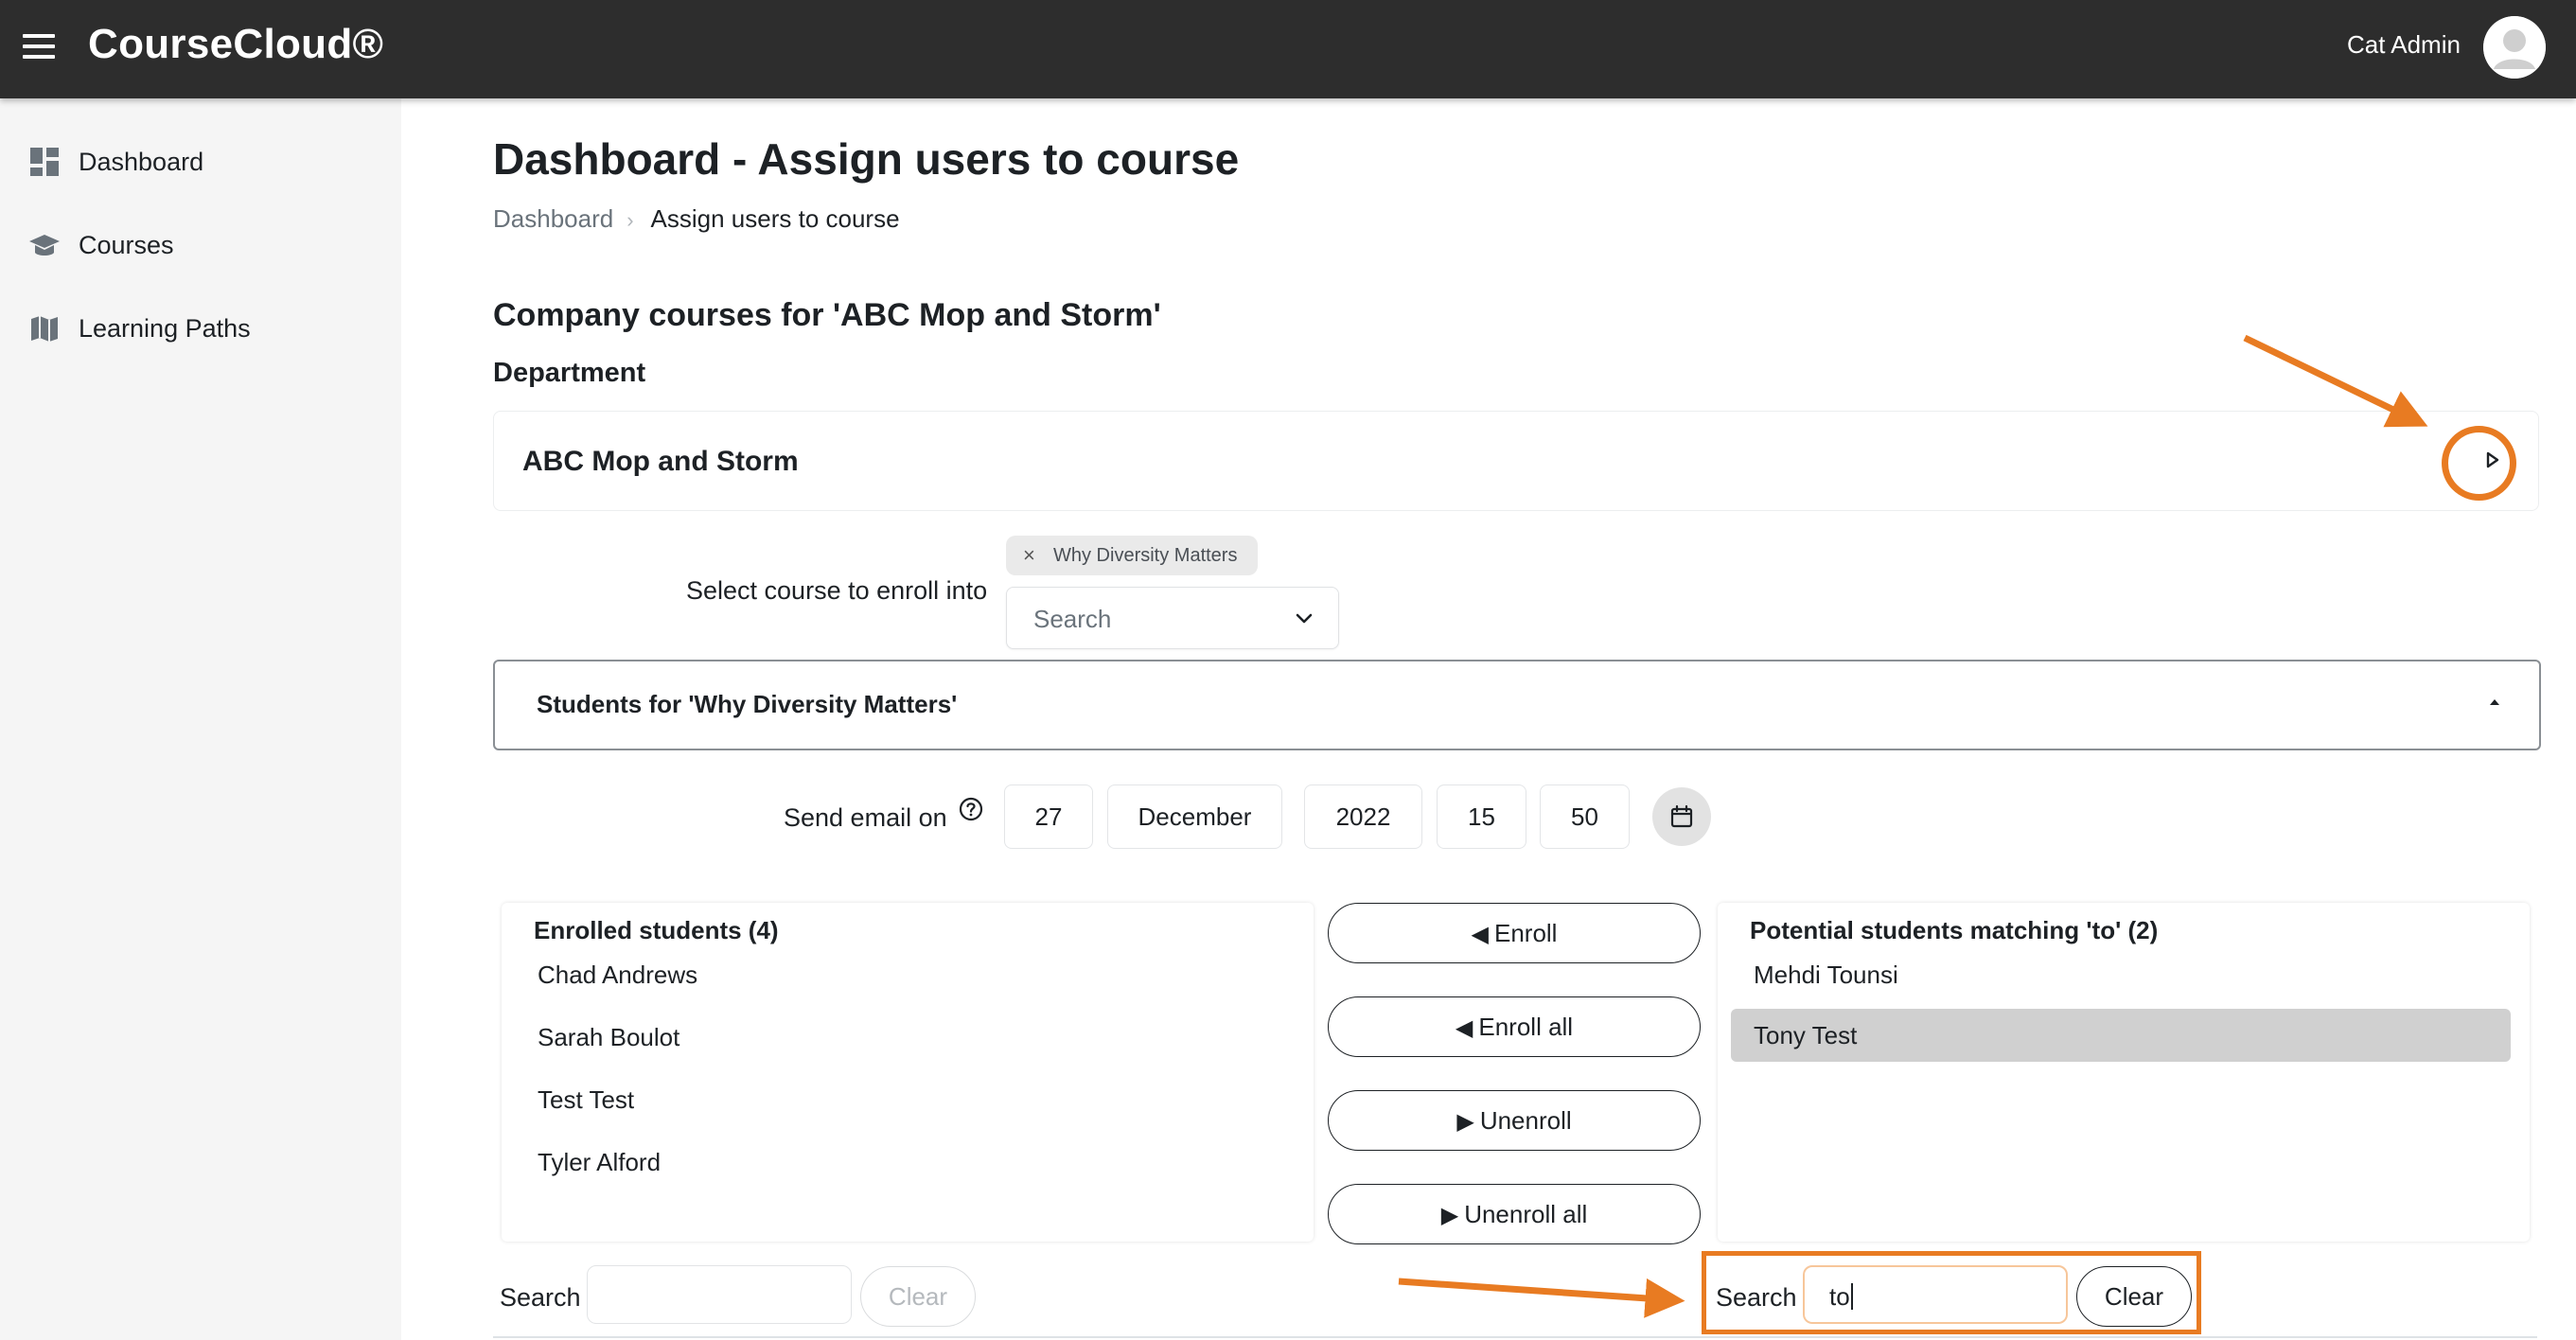  Describe the element at coordinates (1851, 1296) in the screenshot. I see `text-caret` at that location.